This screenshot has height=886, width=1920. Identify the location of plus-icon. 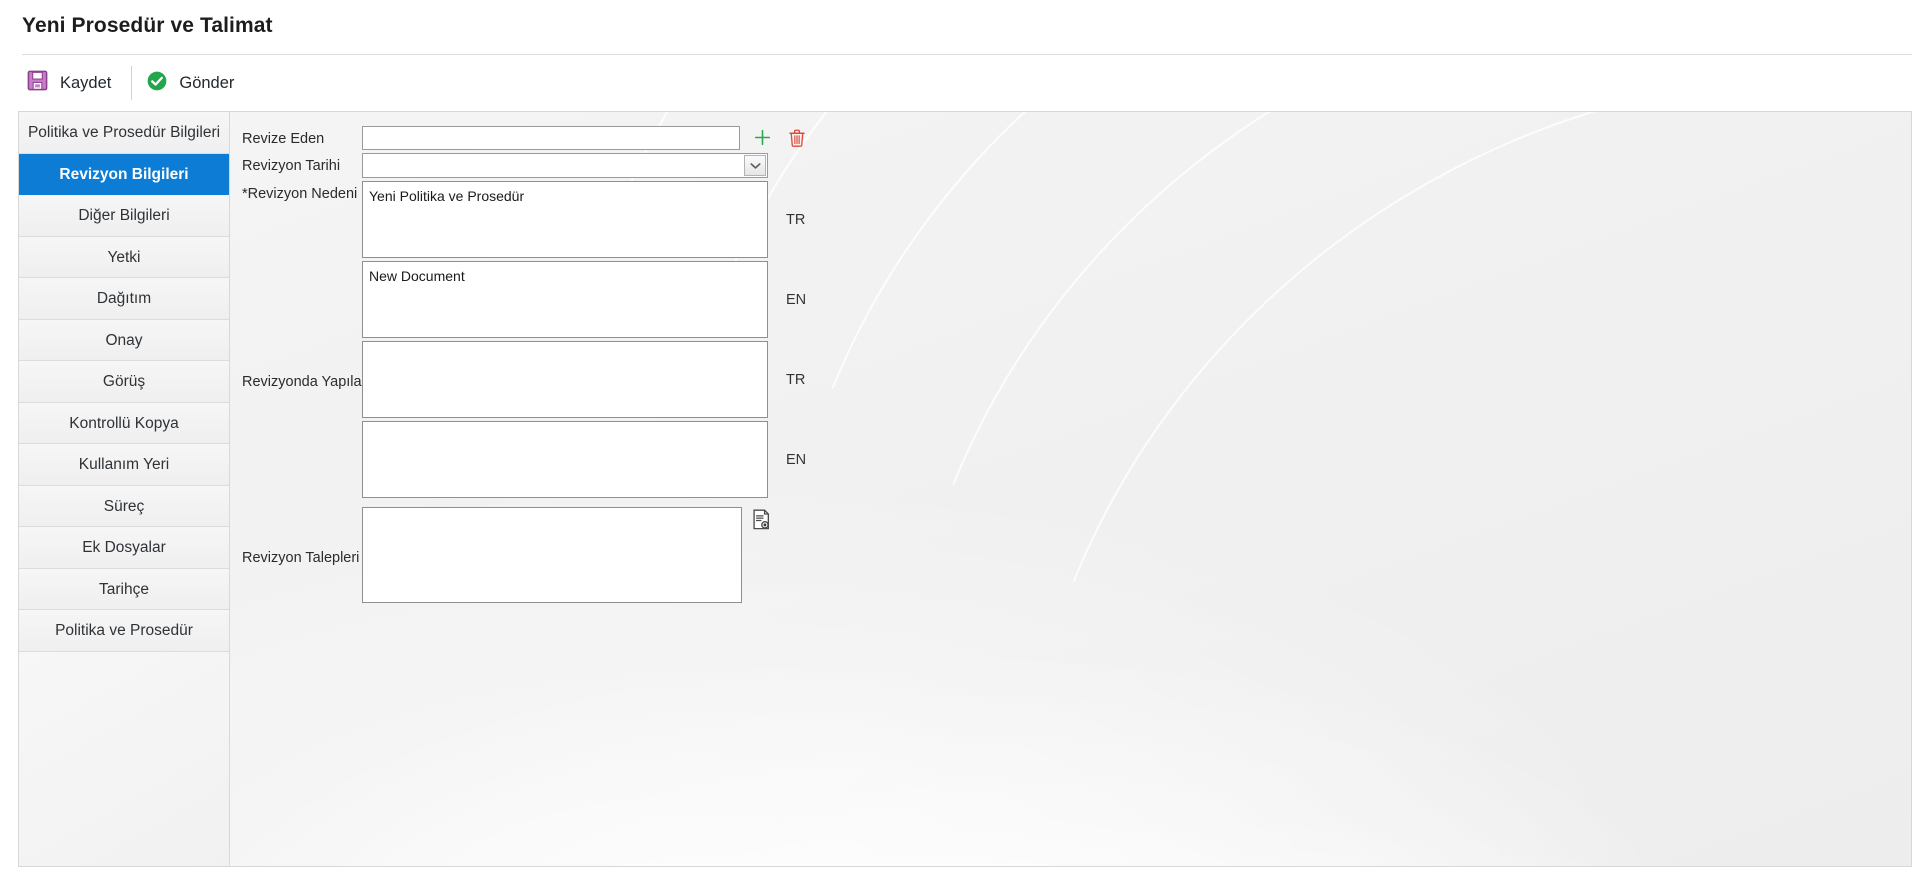
(762, 139).